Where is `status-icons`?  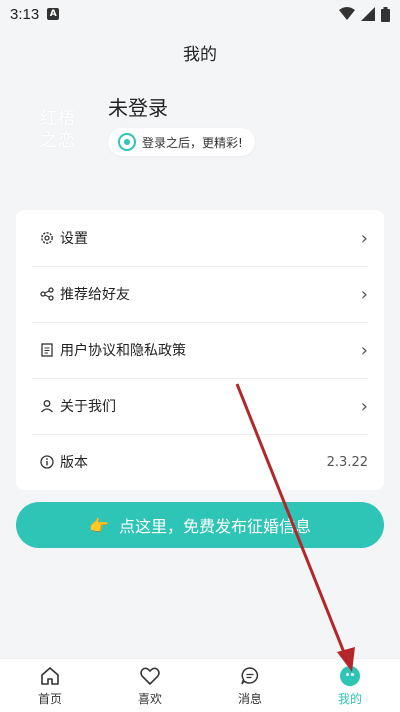 status-icons is located at coordinates (364, 14).